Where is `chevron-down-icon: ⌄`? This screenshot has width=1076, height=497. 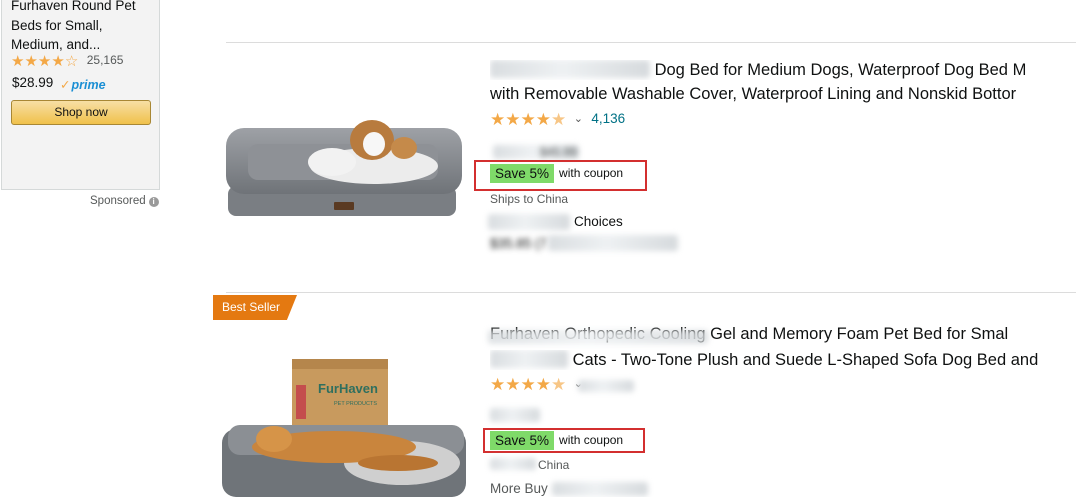 chevron-down-icon: ⌄ is located at coordinates (578, 119).